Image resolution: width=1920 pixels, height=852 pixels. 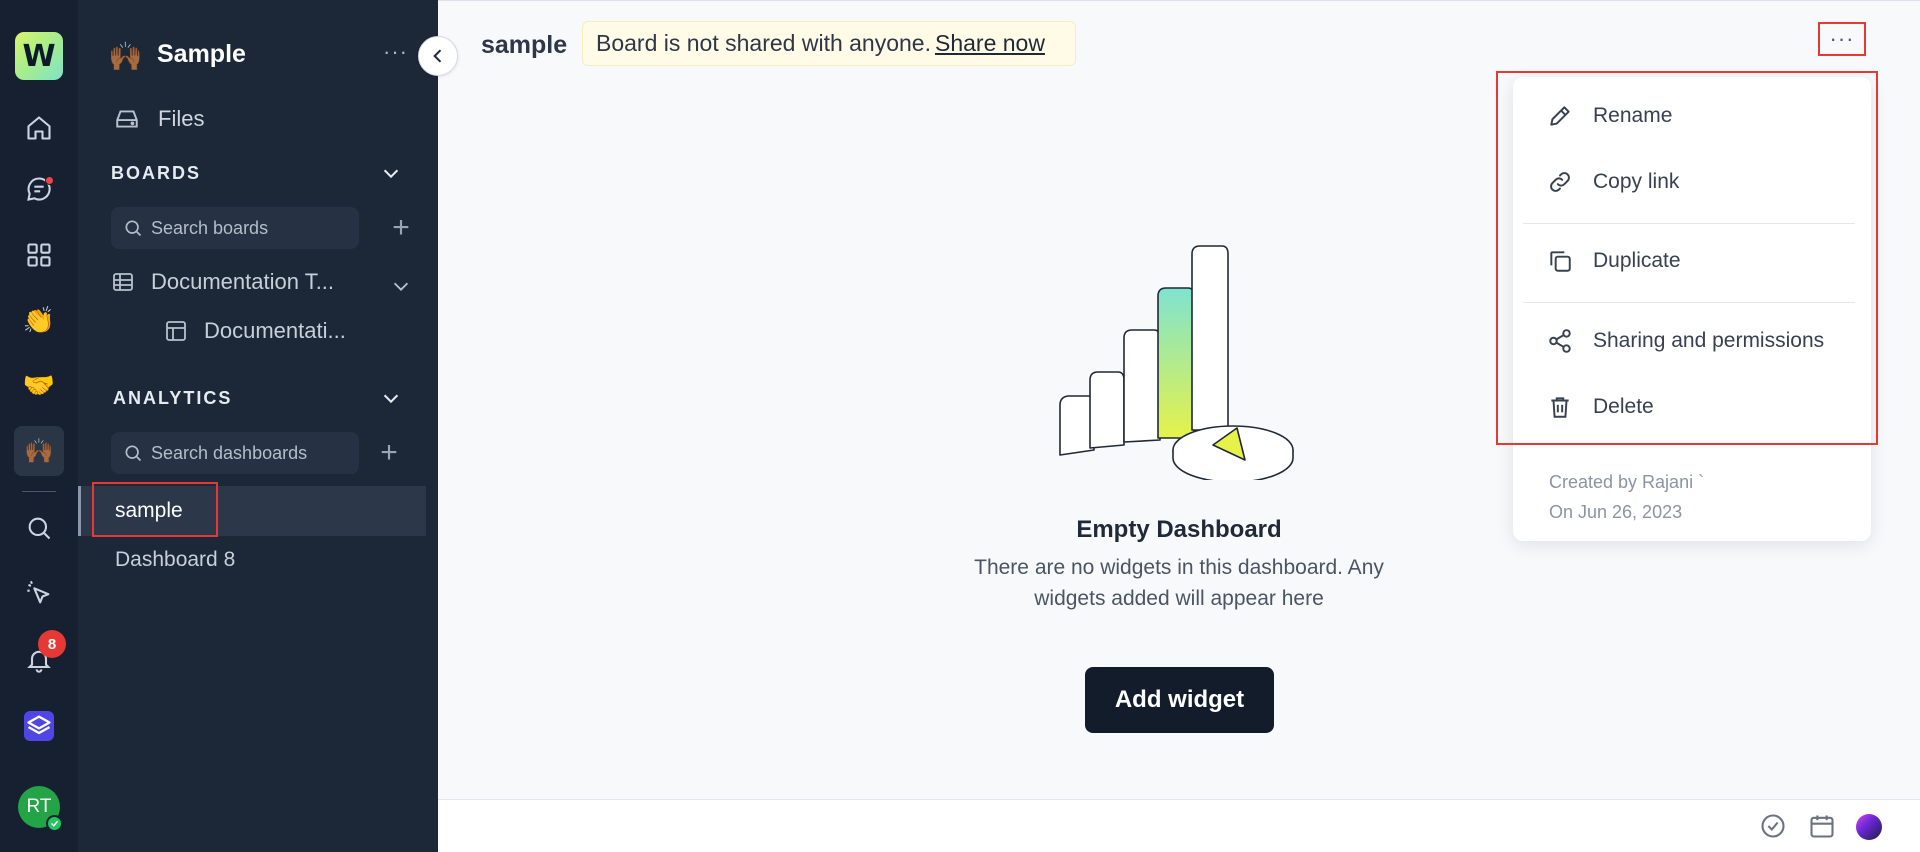 I want to click on notification-badge: 8, so click(x=52, y=644).